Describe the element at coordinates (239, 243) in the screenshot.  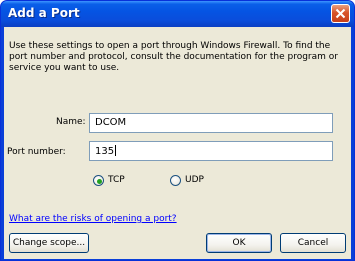
I see `ok-button: OK` at that location.